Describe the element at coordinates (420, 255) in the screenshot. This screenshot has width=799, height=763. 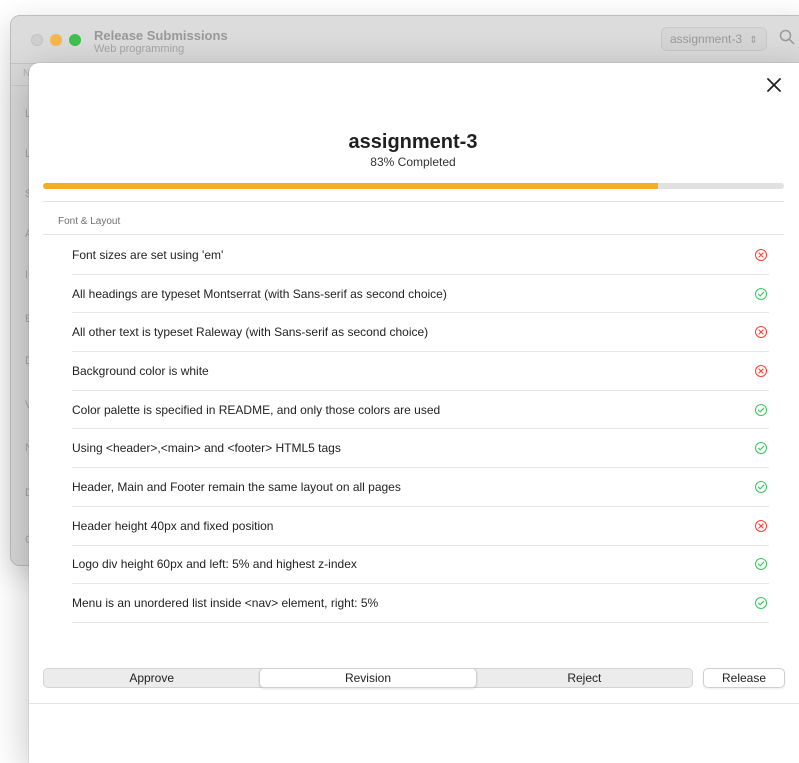
I see `criteria-row: Font sizes are set using 'em'` at that location.